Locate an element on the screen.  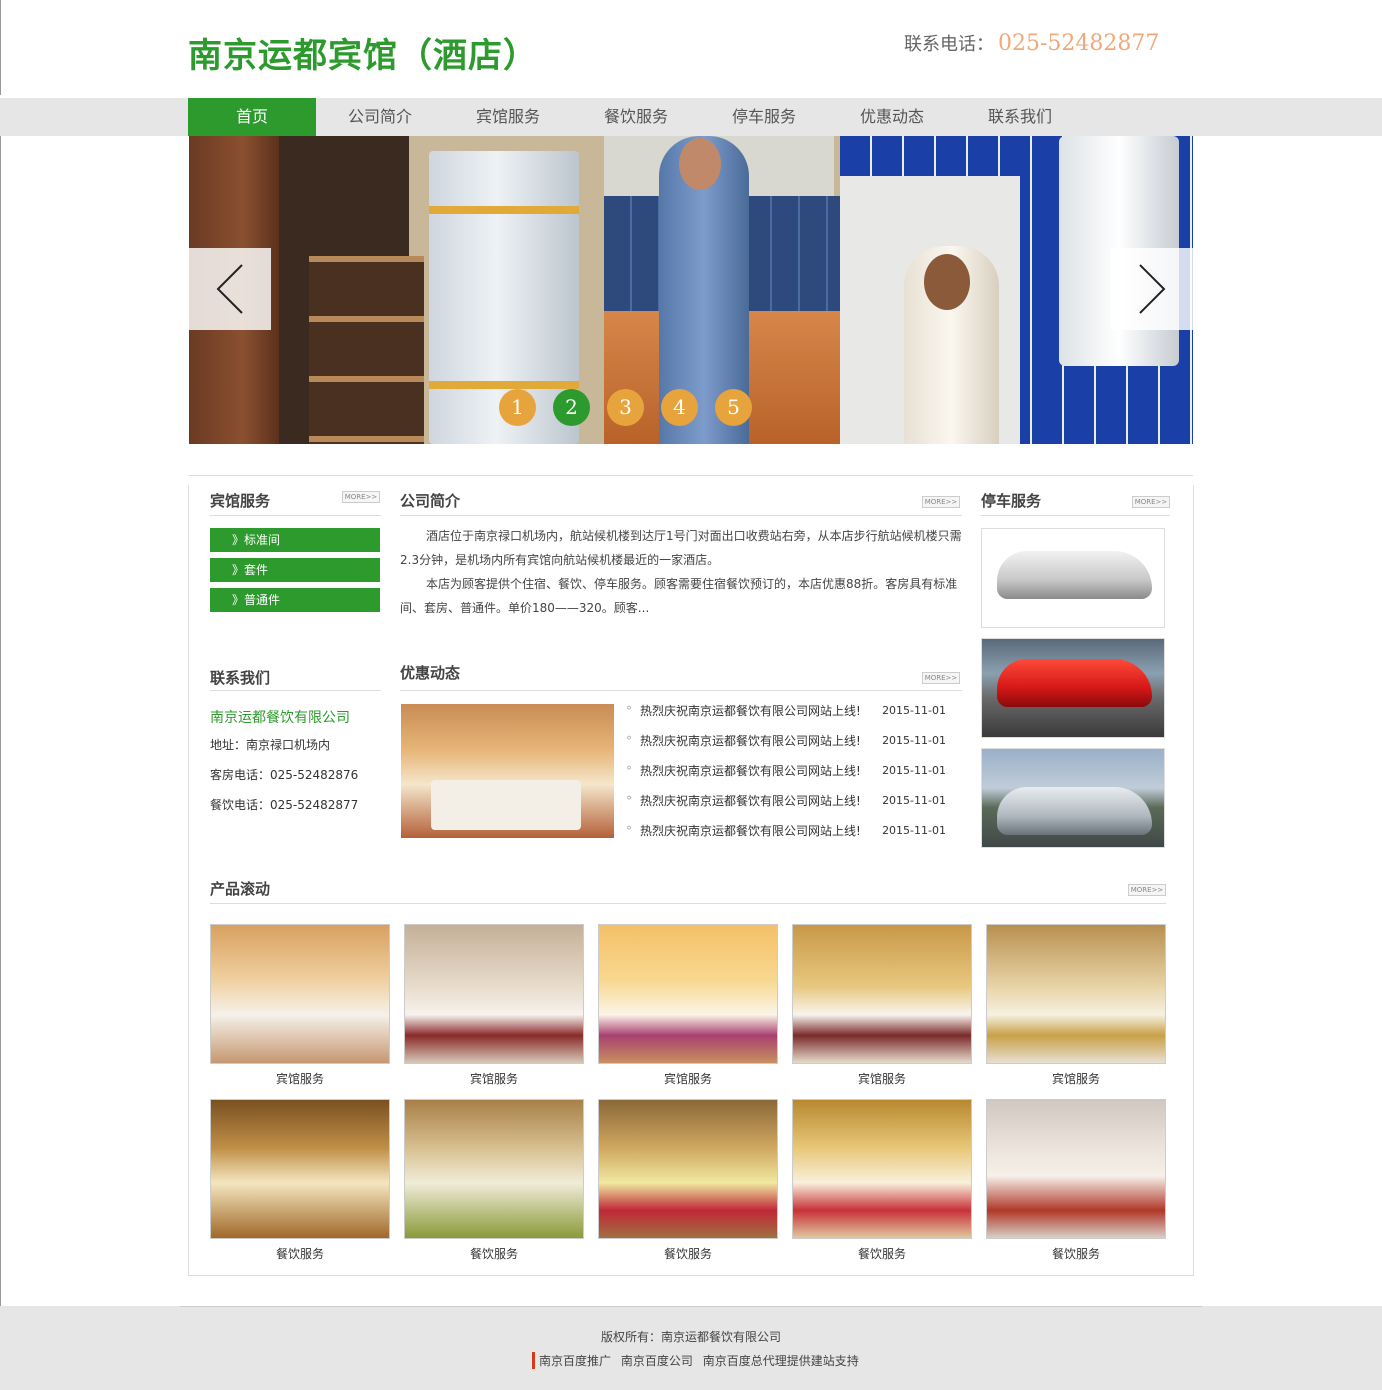
nav-item-parking: 停车服务 is located at coordinates (764, 117).